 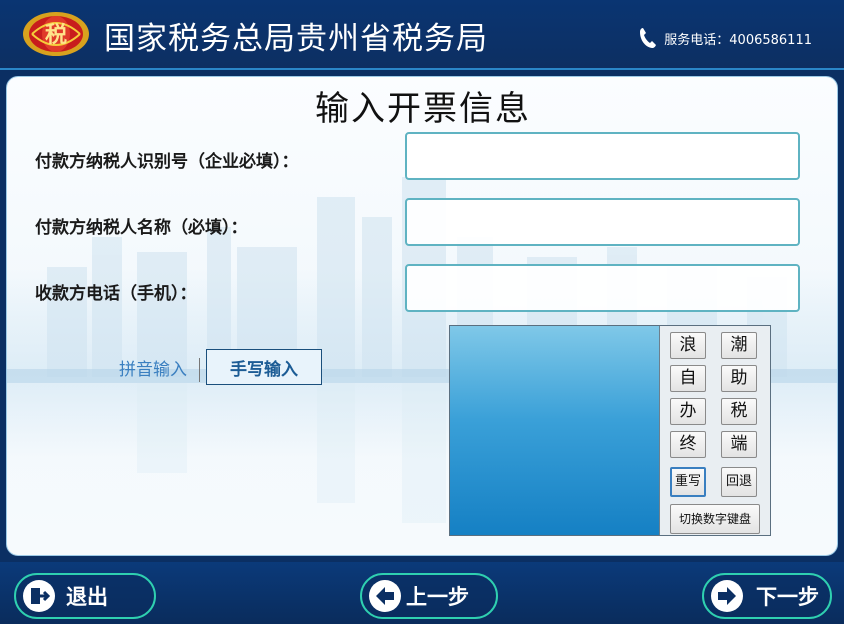 I want to click on payer-name-input, so click(x=602, y=222).